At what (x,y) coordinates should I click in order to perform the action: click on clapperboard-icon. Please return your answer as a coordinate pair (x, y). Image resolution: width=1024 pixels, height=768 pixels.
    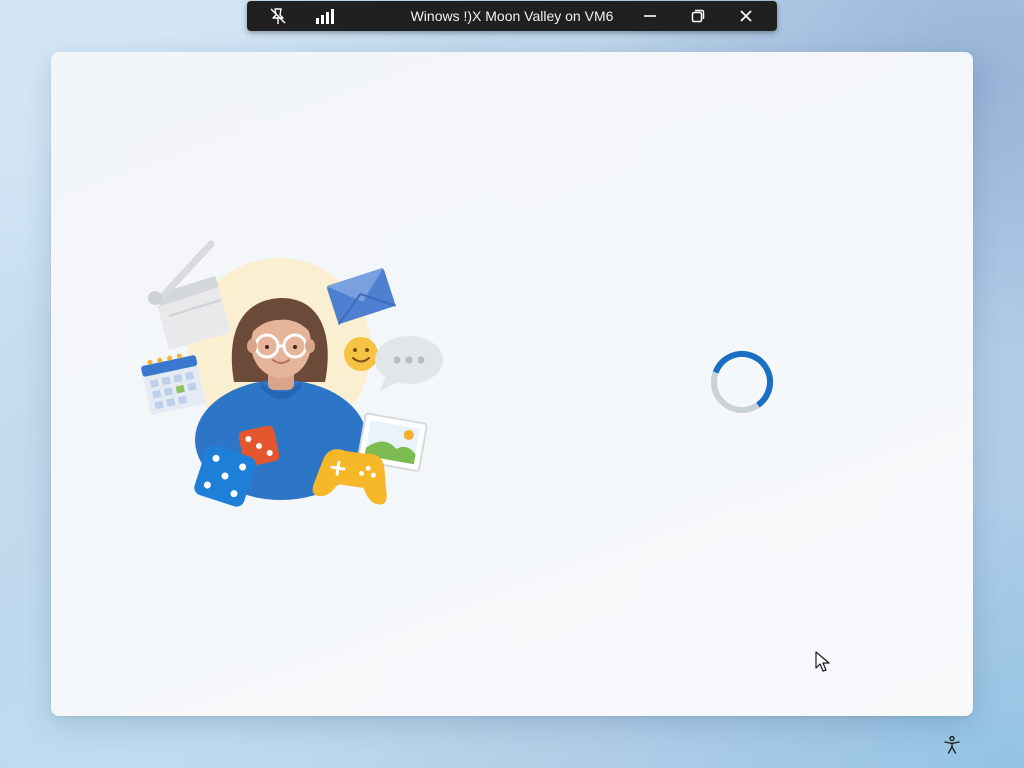
    Looking at the image, I should click on (189, 295).